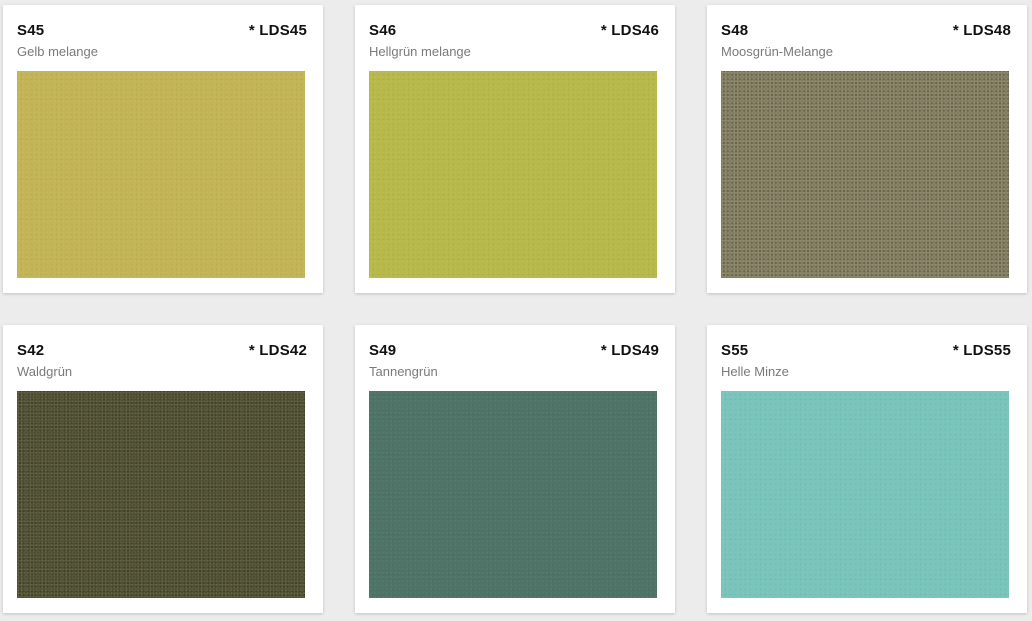 The width and height of the screenshot is (1032, 621). I want to click on swatch-reference: * LDS49, so click(629, 350).